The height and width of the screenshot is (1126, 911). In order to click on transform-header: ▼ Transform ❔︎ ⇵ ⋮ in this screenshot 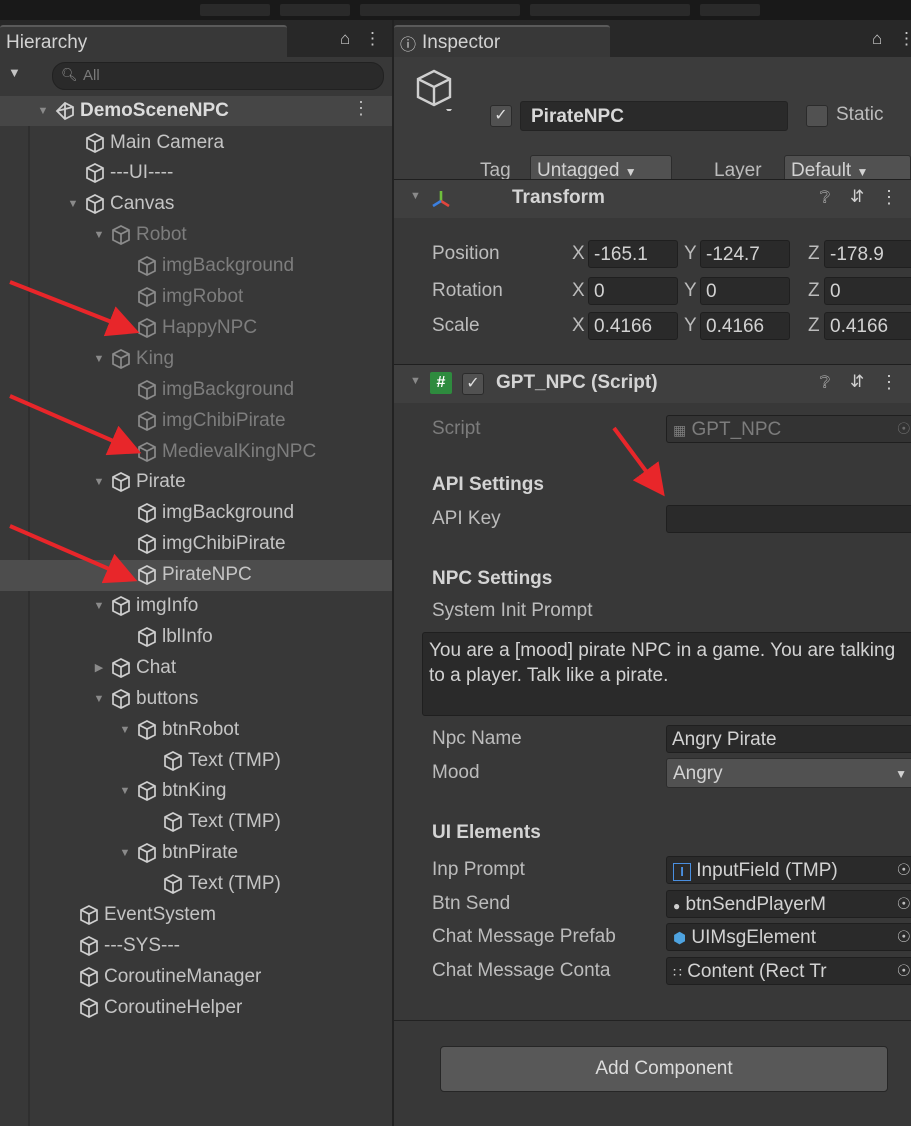, I will do `click(652, 198)`.